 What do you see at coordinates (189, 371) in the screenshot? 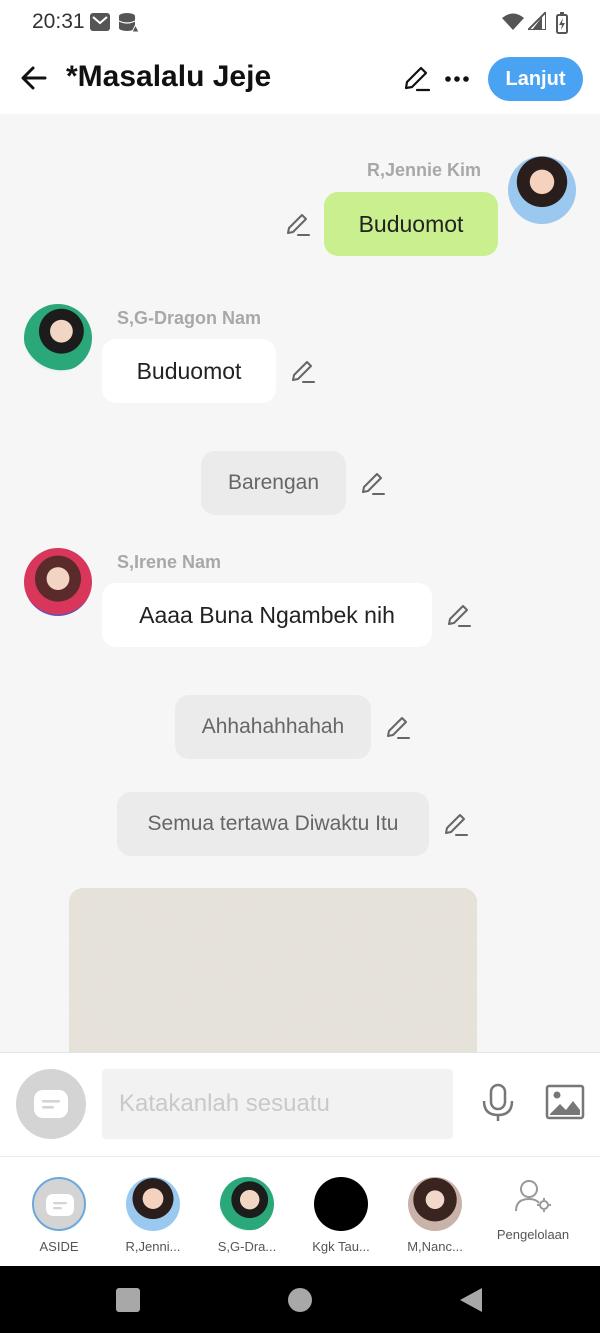
I see `message-bubble-other: Buduomot` at bounding box center [189, 371].